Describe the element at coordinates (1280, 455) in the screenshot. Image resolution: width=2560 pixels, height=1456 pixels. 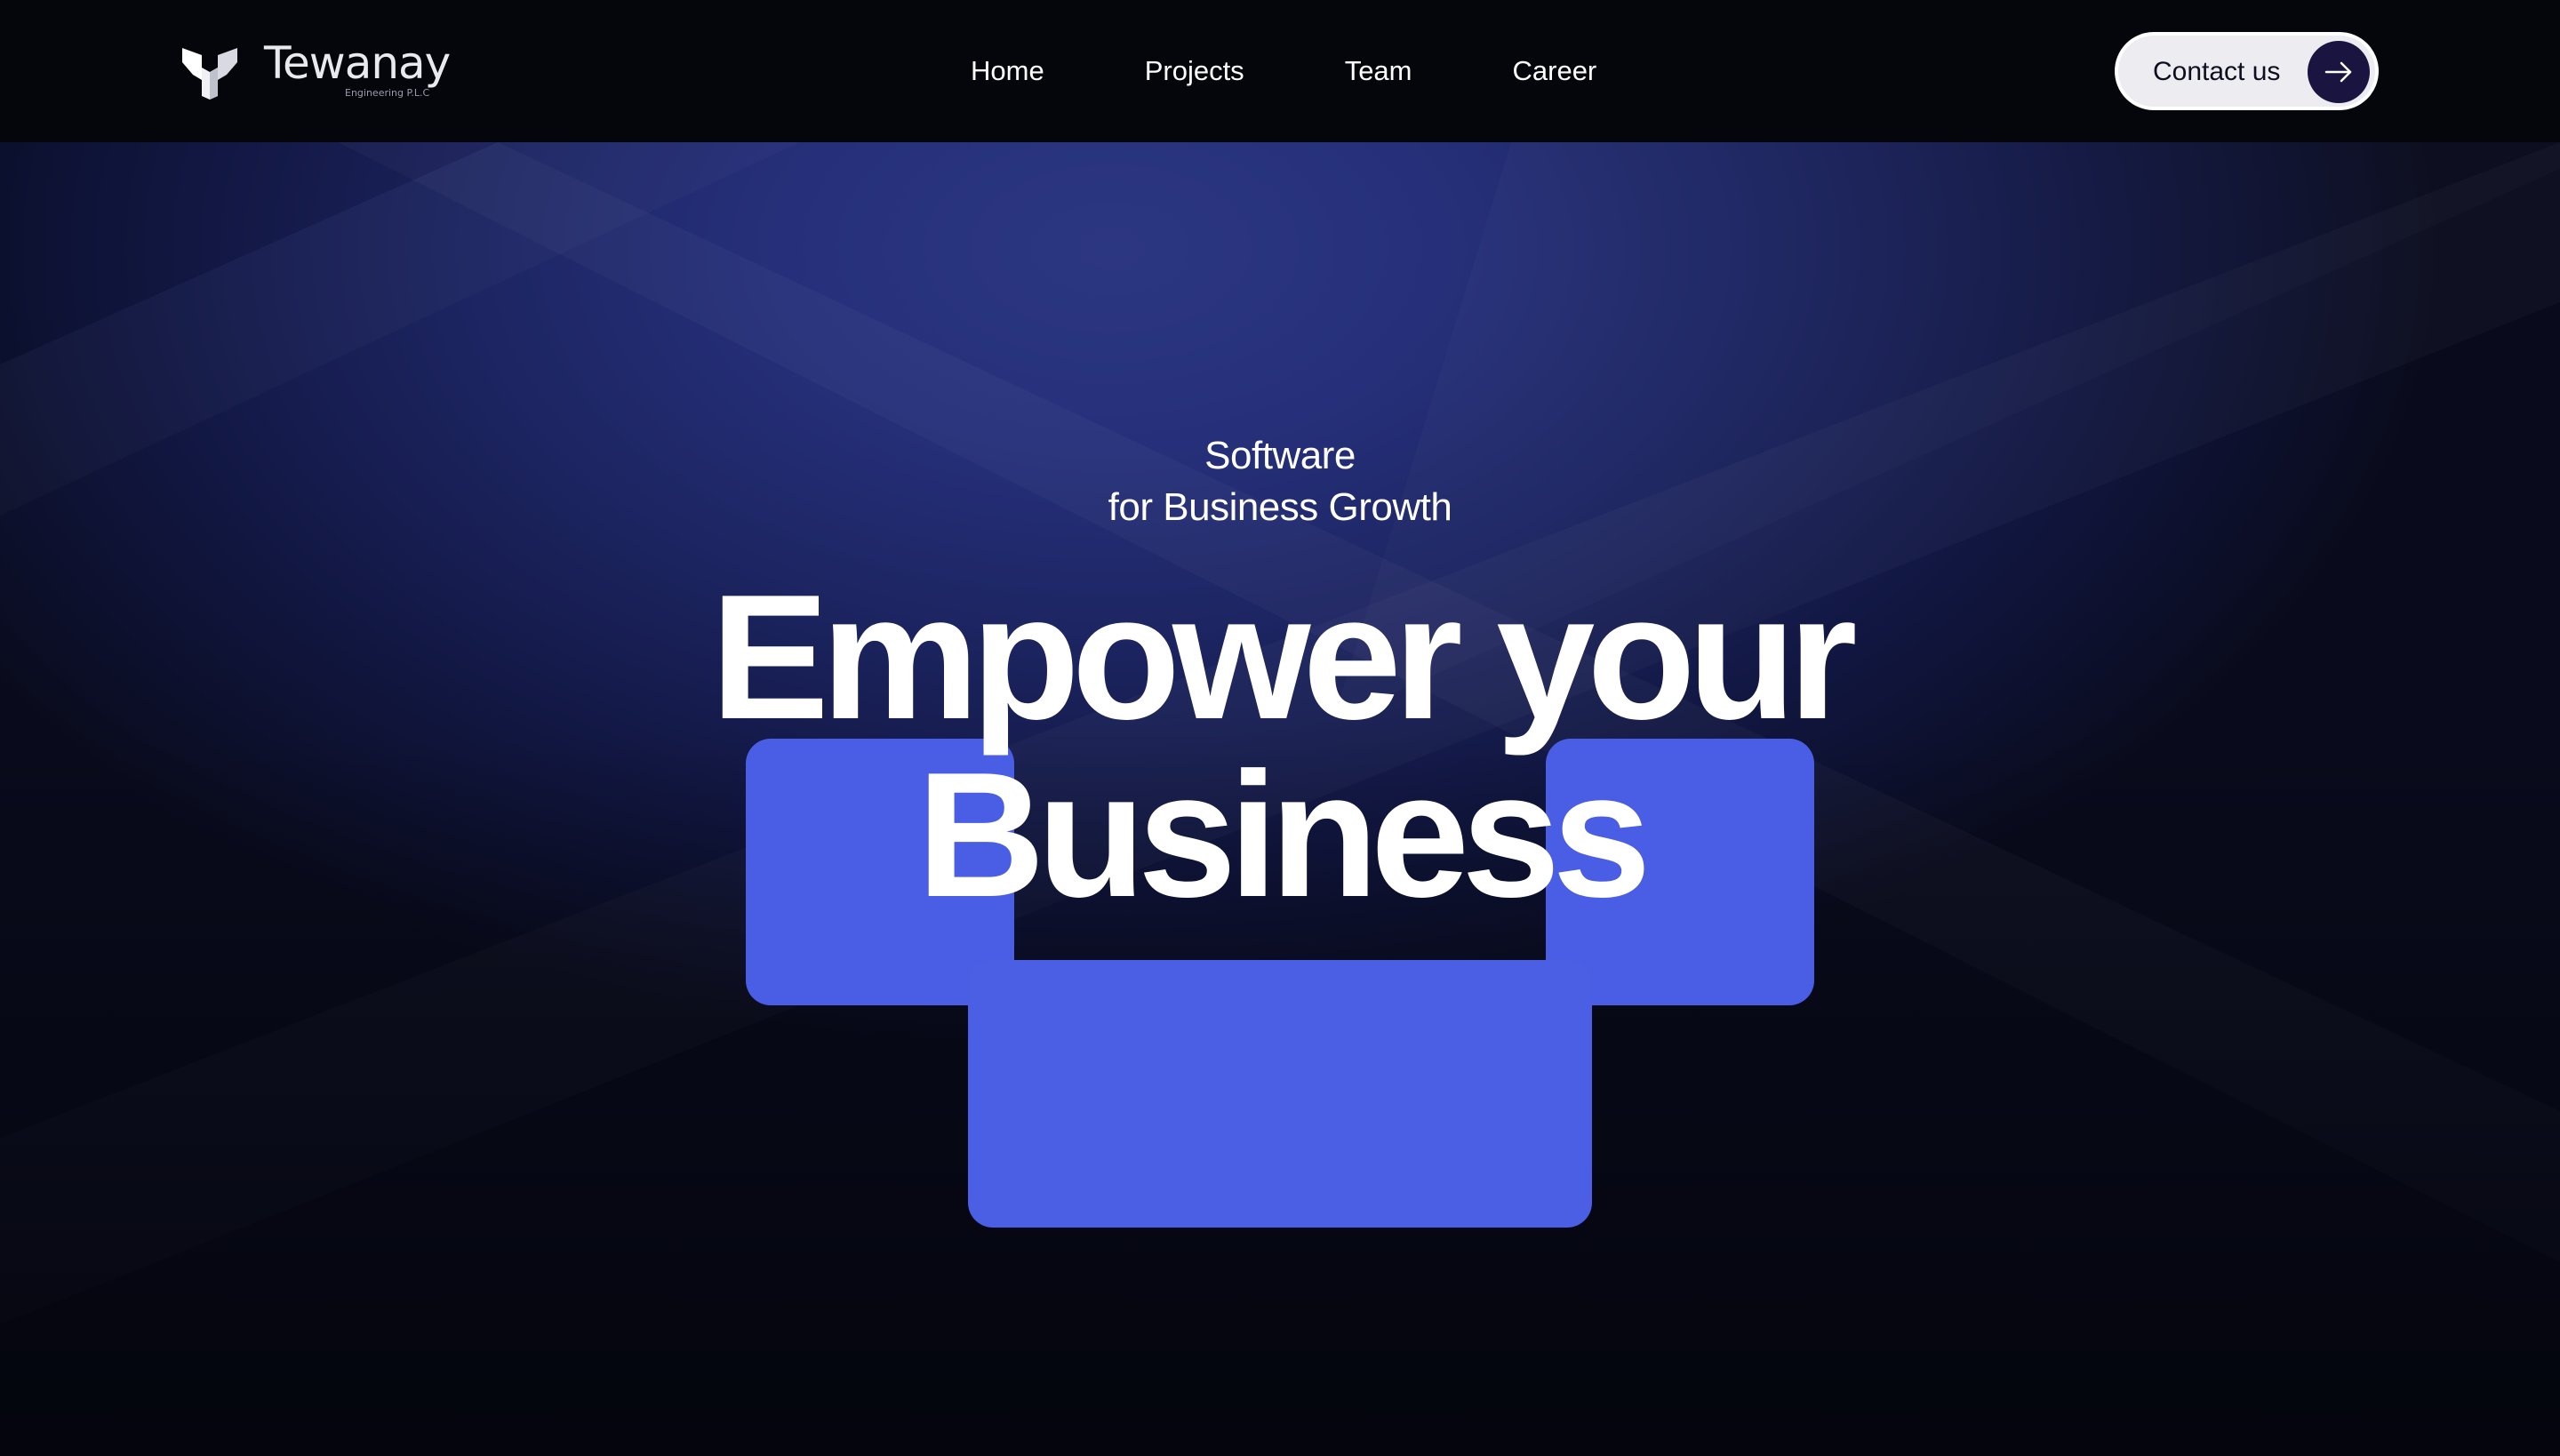
I see `hero-tagline-line1: Software` at that location.